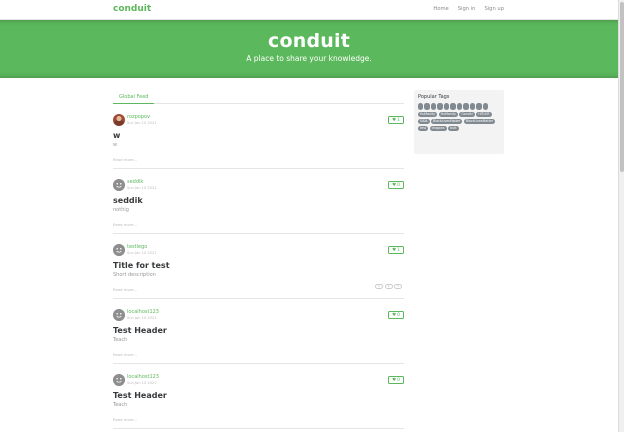 This screenshot has width=624, height=432. I want to click on article-tag: 2, so click(388, 286).